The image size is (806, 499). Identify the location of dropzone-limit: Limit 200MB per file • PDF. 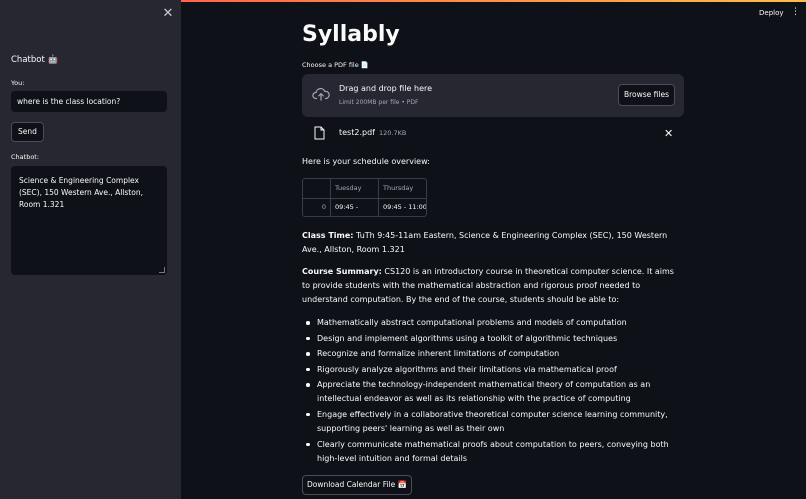
(379, 102).